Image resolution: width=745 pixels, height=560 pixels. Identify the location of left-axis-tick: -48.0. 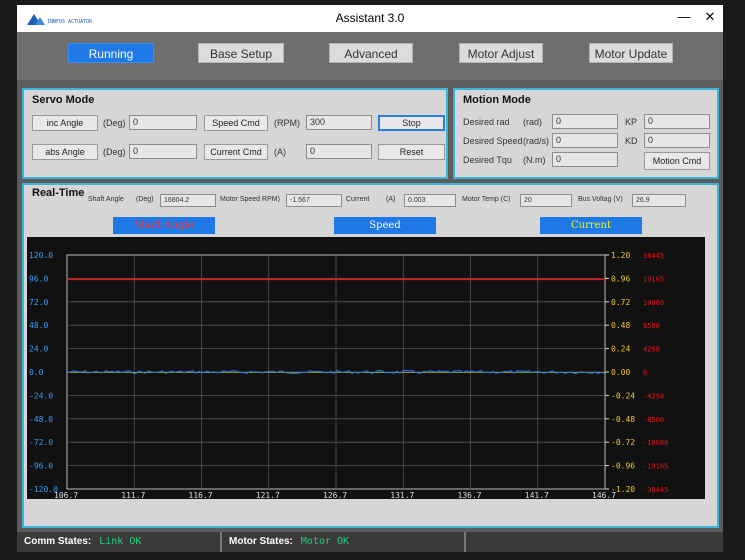
(41, 419).